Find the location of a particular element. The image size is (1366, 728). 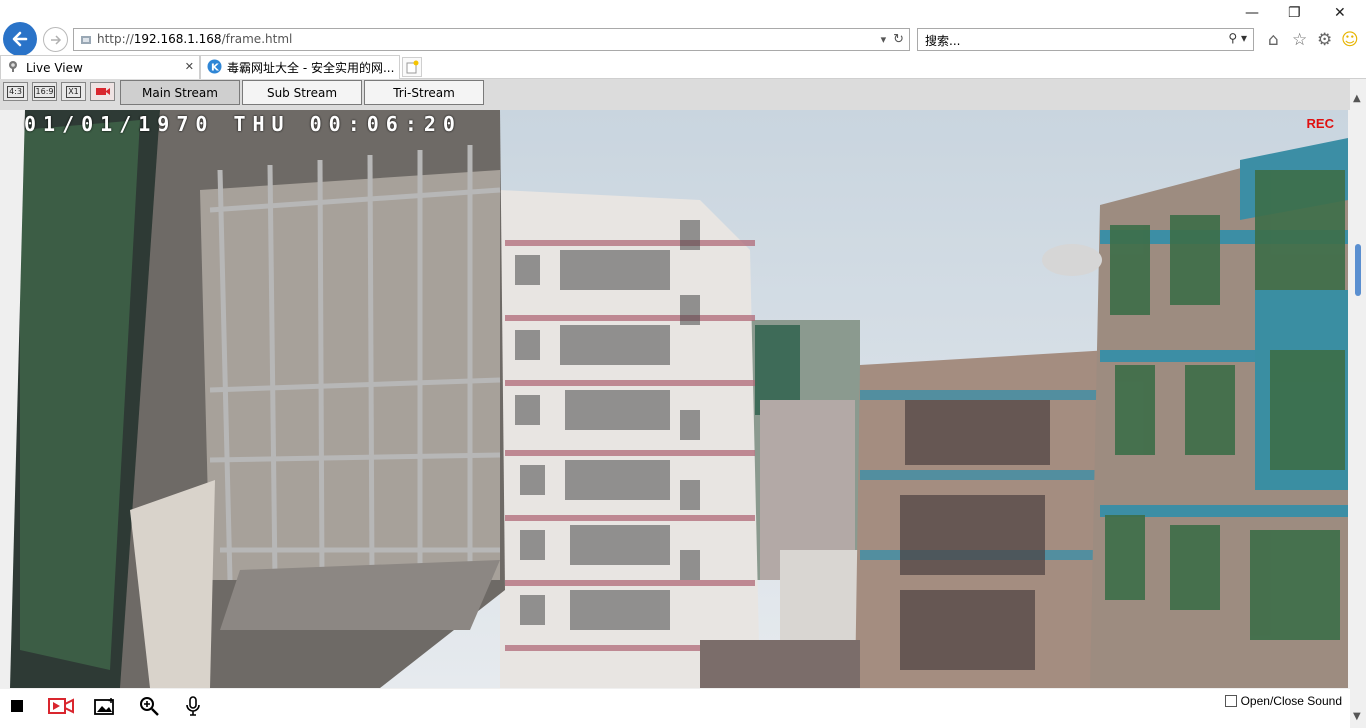

new-tab-button is located at coordinates (412, 67).